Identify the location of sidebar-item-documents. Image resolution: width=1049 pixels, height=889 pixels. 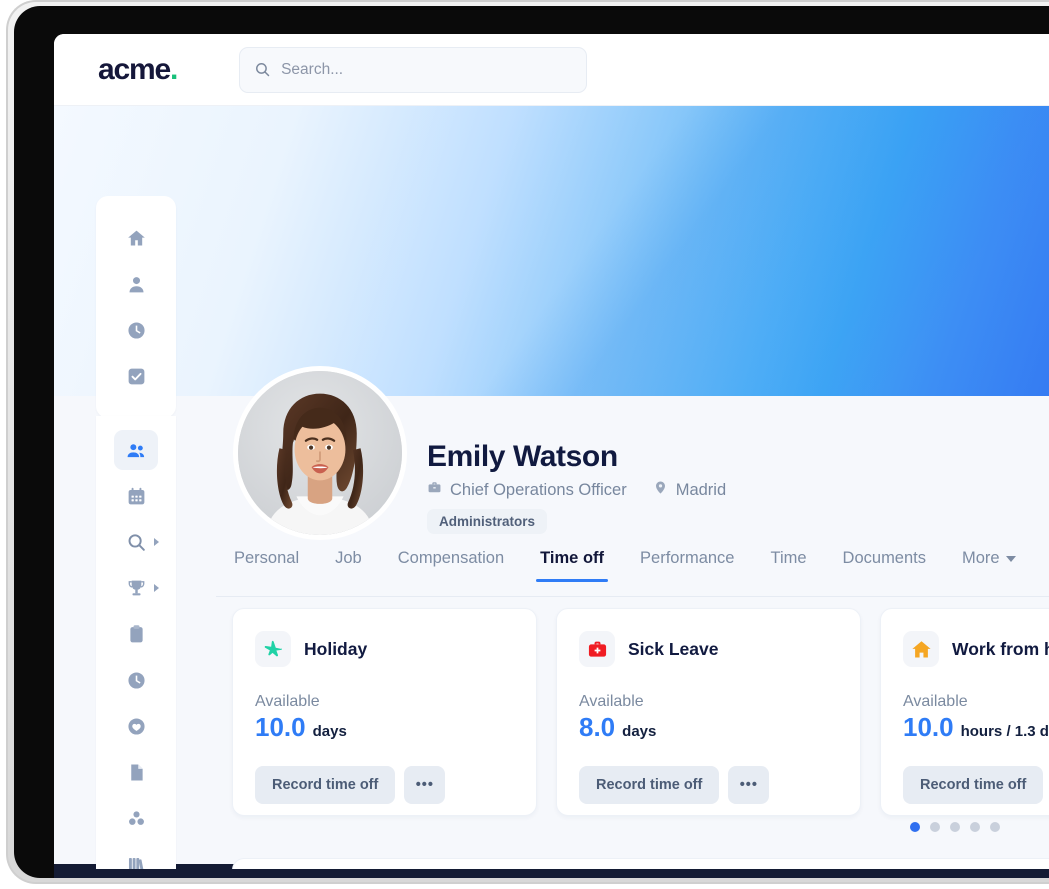
(136, 772).